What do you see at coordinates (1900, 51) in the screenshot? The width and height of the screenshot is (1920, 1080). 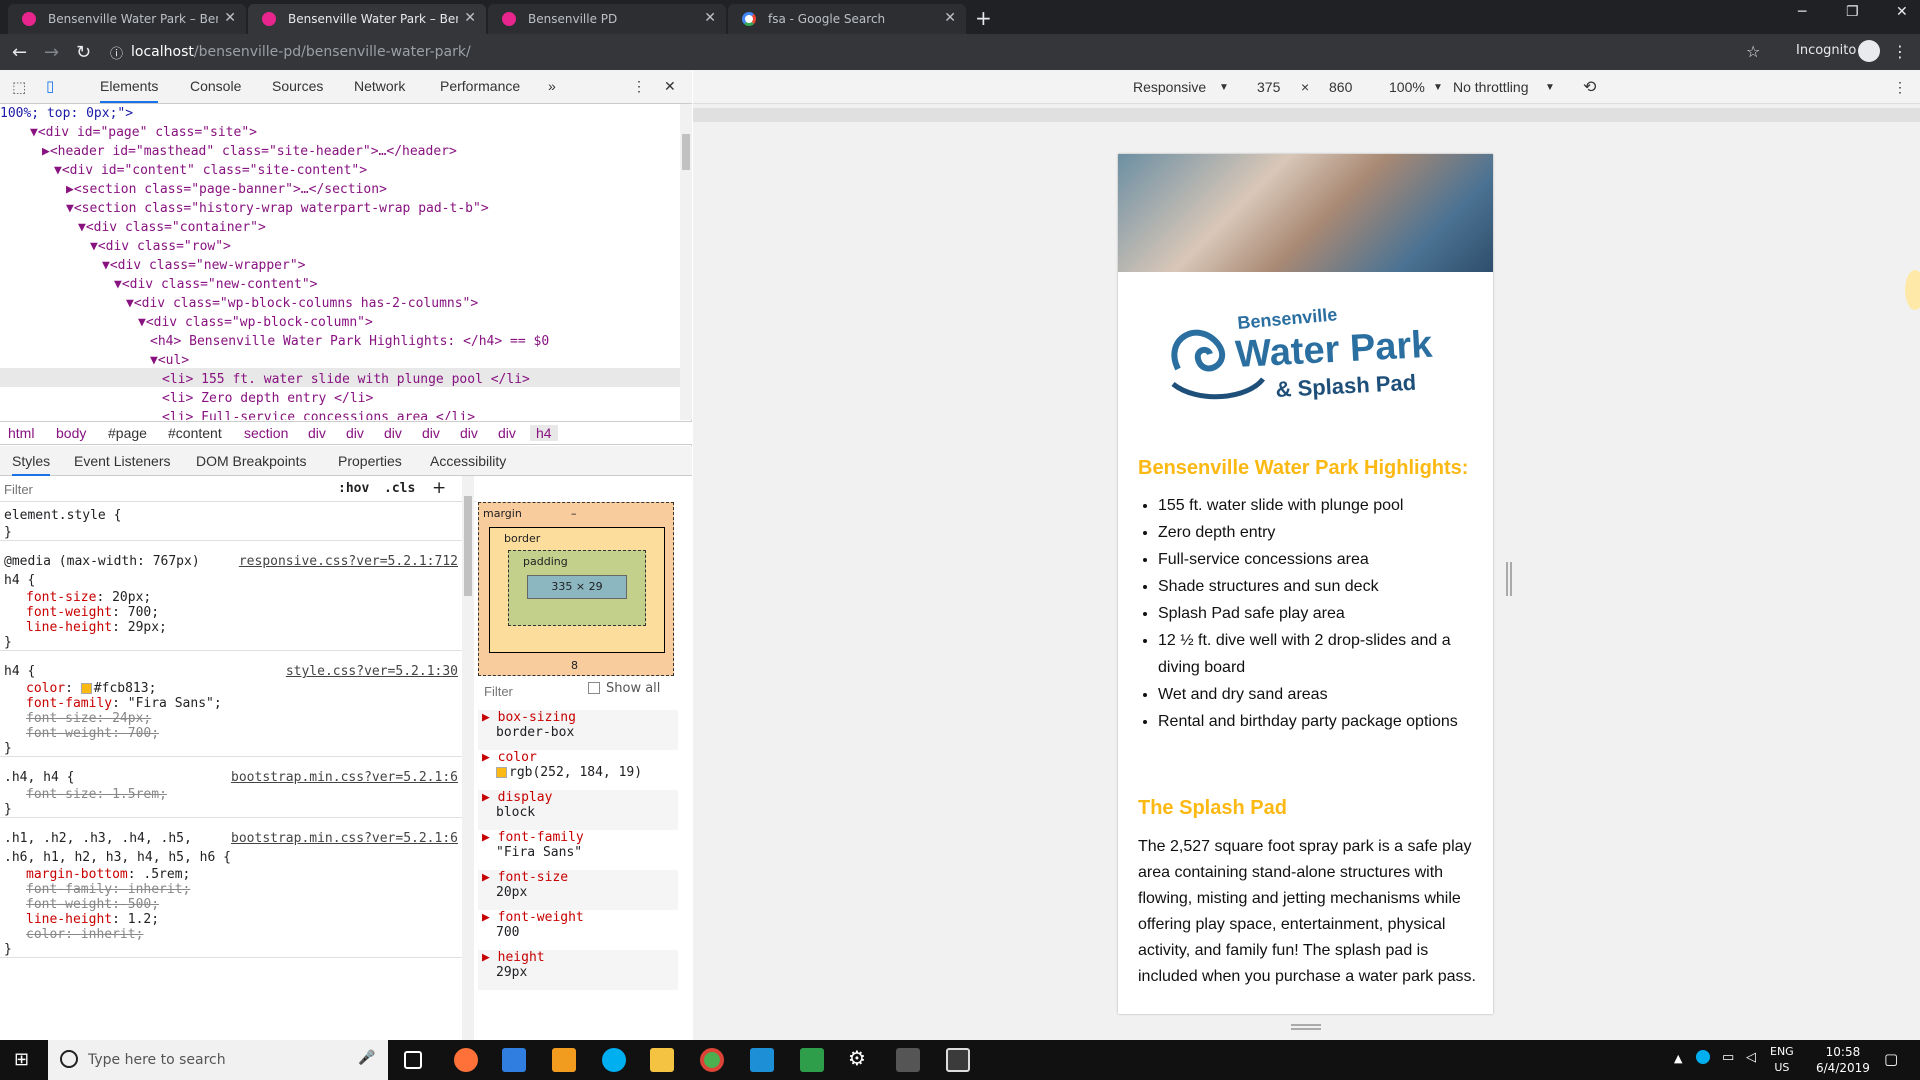 I see `menu-kebab-icon: ⋮` at bounding box center [1900, 51].